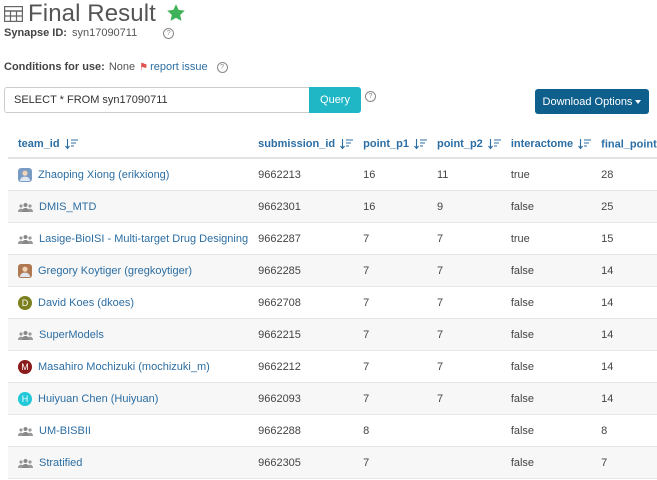  I want to click on table-icon, so click(13, 14).